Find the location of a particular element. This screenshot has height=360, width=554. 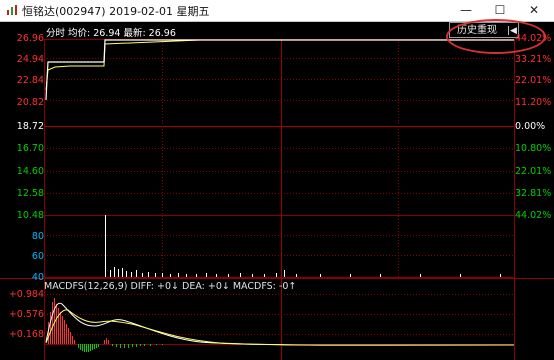

price-label: 16.70 is located at coordinates (30, 148).